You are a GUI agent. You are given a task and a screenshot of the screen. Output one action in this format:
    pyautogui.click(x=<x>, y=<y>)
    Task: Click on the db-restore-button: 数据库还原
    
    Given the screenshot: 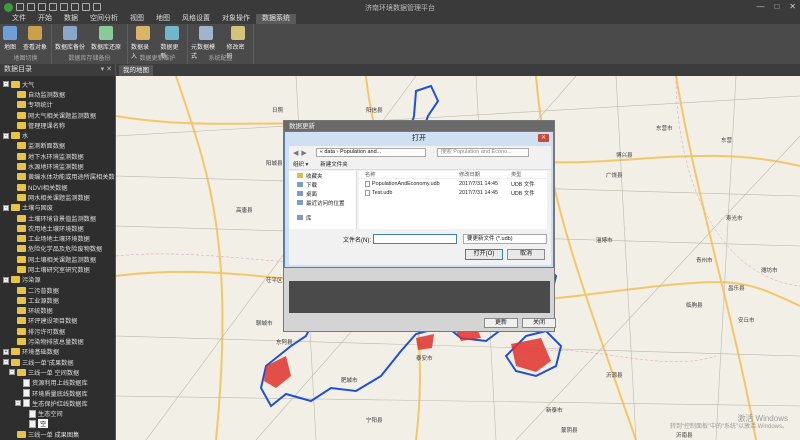 What is the action you would take?
    pyautogui.click(x=106, y=38)
    